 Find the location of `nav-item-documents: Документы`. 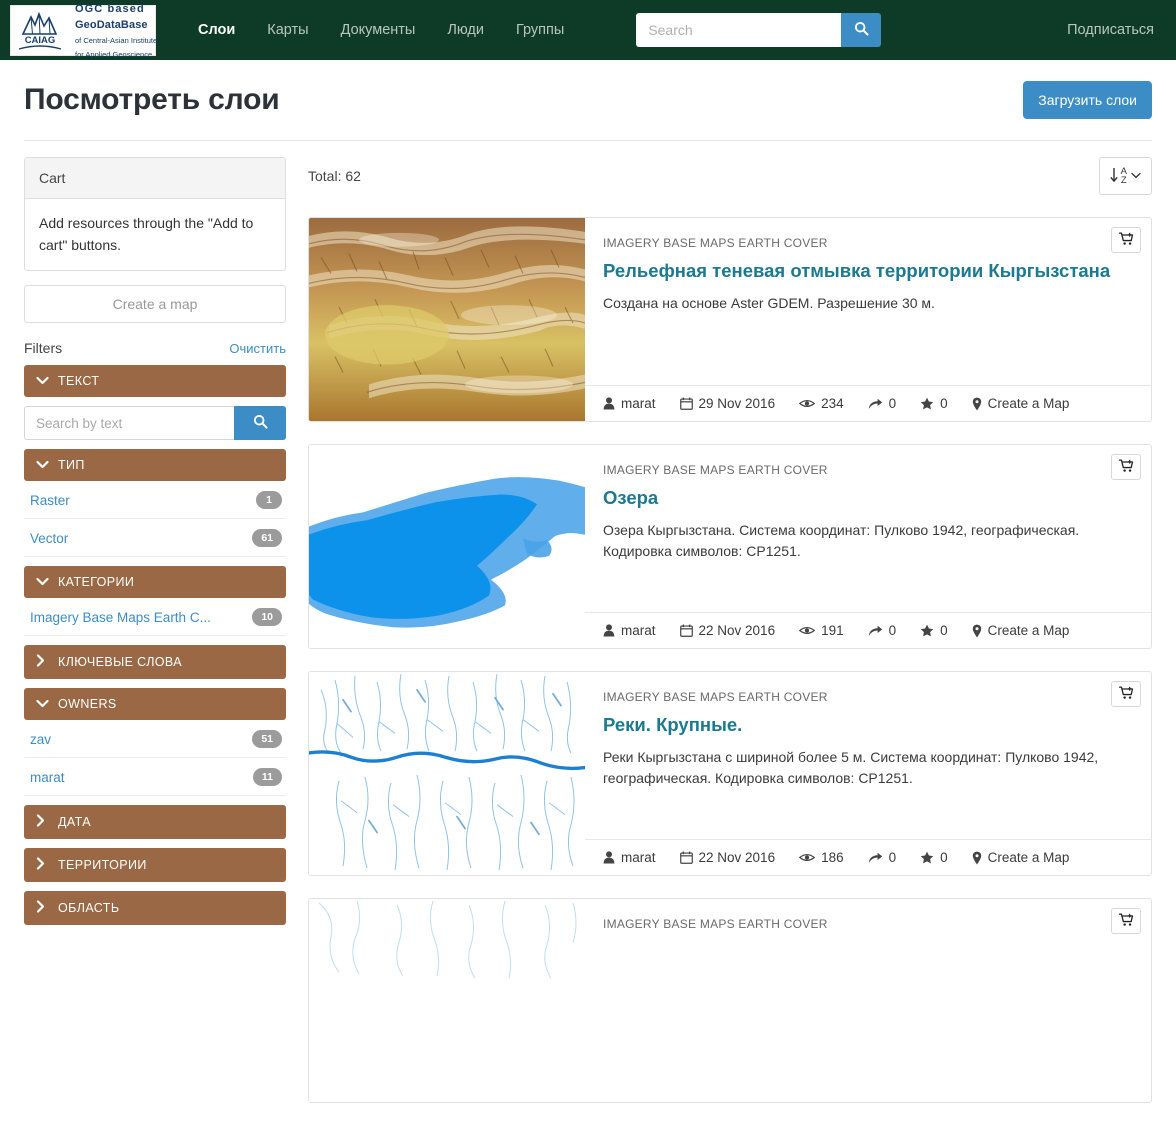

nav-item-documents: Документы is located at coordinates (378, 30).